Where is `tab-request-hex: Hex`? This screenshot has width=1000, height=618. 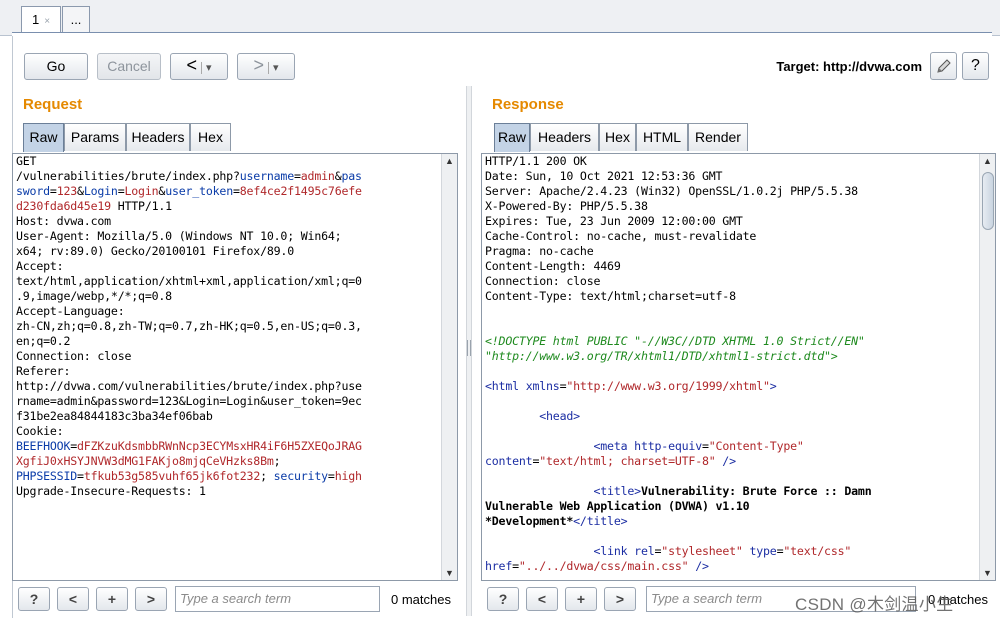
tab-request-hex: Hex is located at coordinates (210, 137).